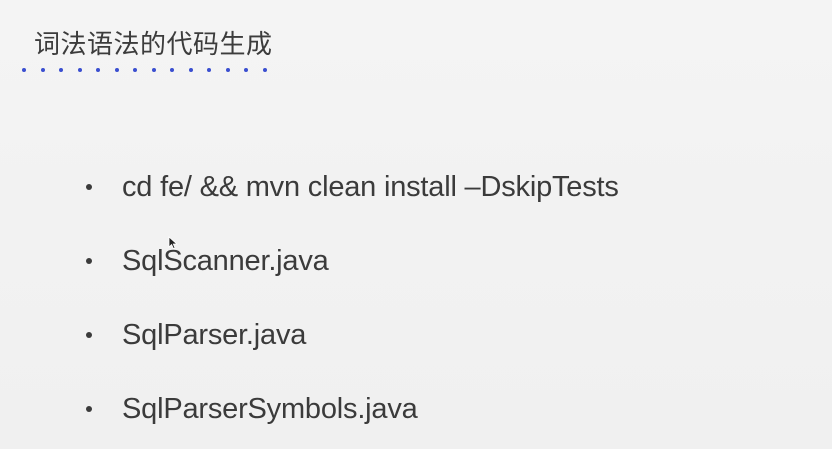 Image resolution: width=832 pixels, height=449 pixels. Describe the element at coordinates (214, 334) in the screenshot. I see `bullet-text: SqlParser.java` at that location.